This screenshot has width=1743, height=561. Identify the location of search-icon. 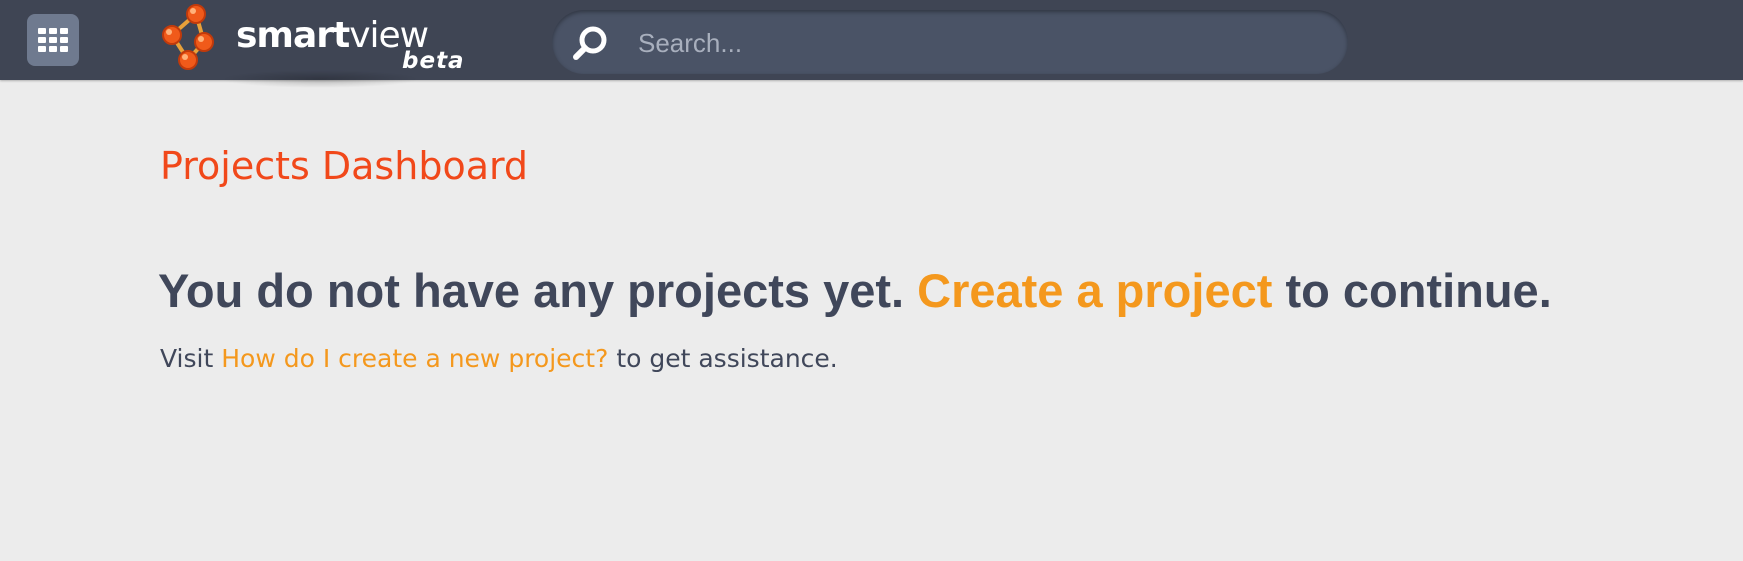
(590, 44).